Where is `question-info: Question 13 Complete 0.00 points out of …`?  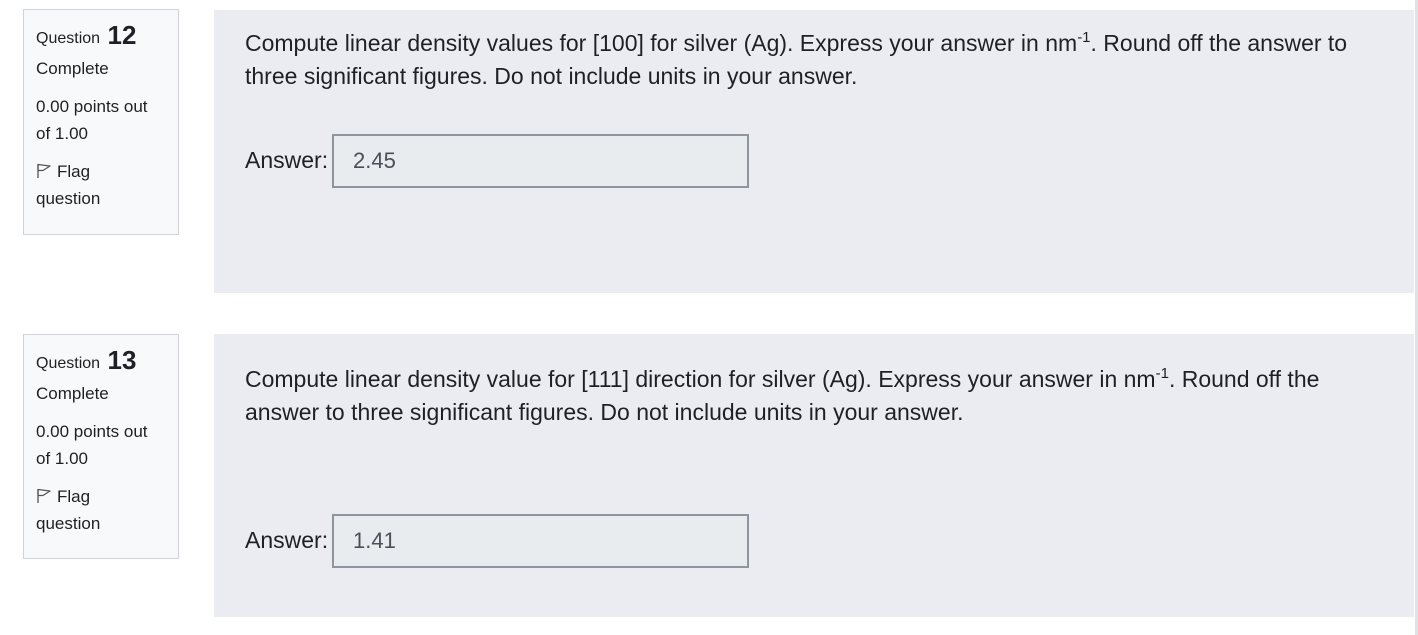 question-info: Question 13 Complete 0.00 points out of … is located at coordinates (101, 446).